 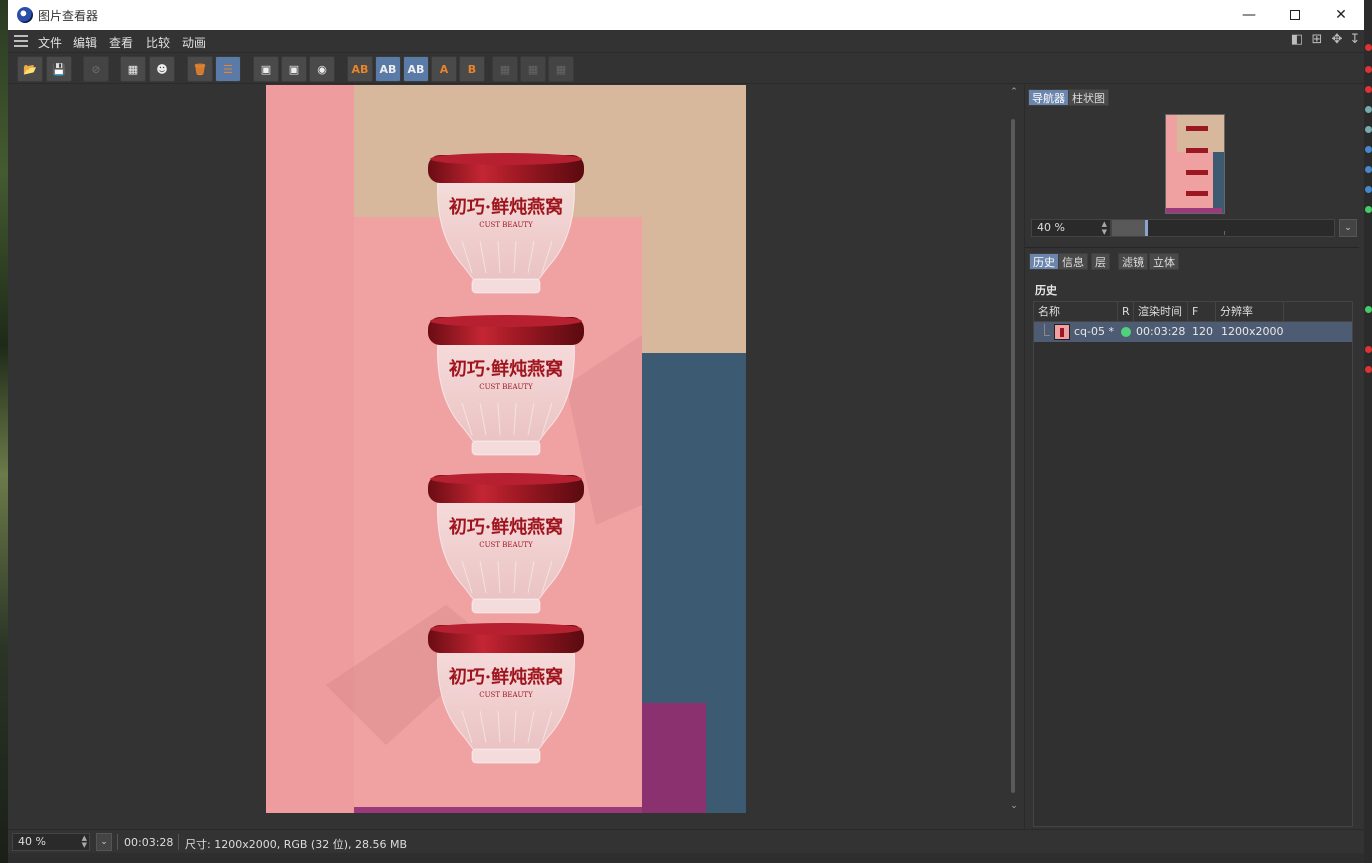 I want to click on compare-overlay-button: AB, so click(x=416, y=69).